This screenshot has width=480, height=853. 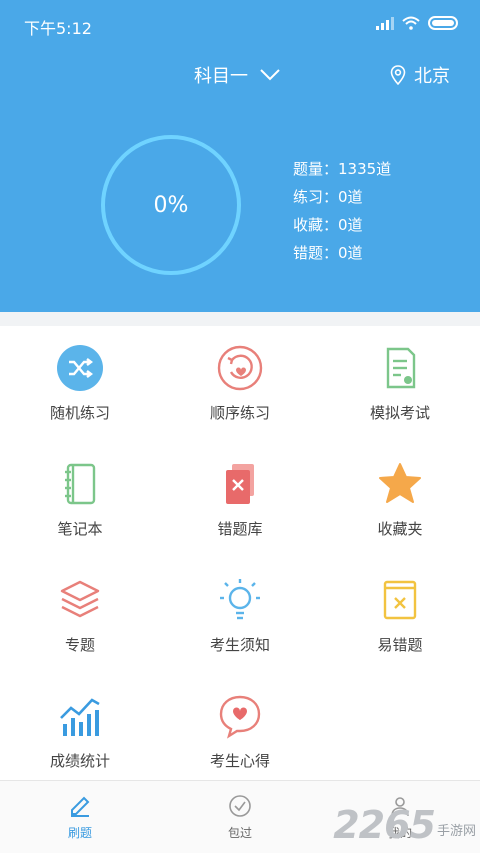 What do you see at coordinates (79, 645) in the screenshot?
I see `menu-item-label: 专题` at bounding box center [79, 645].